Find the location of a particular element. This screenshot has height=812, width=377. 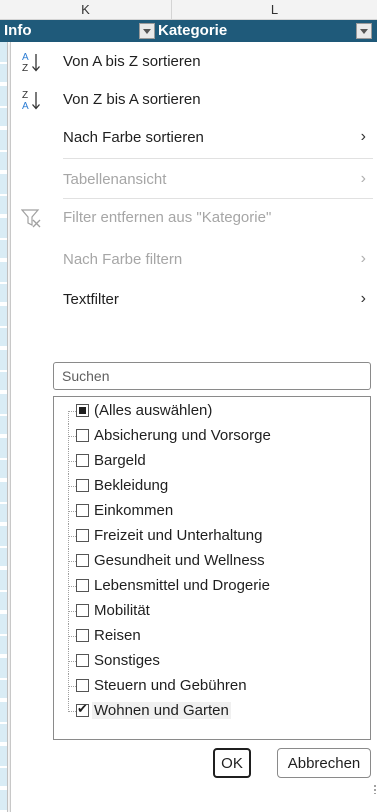

list-item: Mobilität is located at coordinates (212, 611).